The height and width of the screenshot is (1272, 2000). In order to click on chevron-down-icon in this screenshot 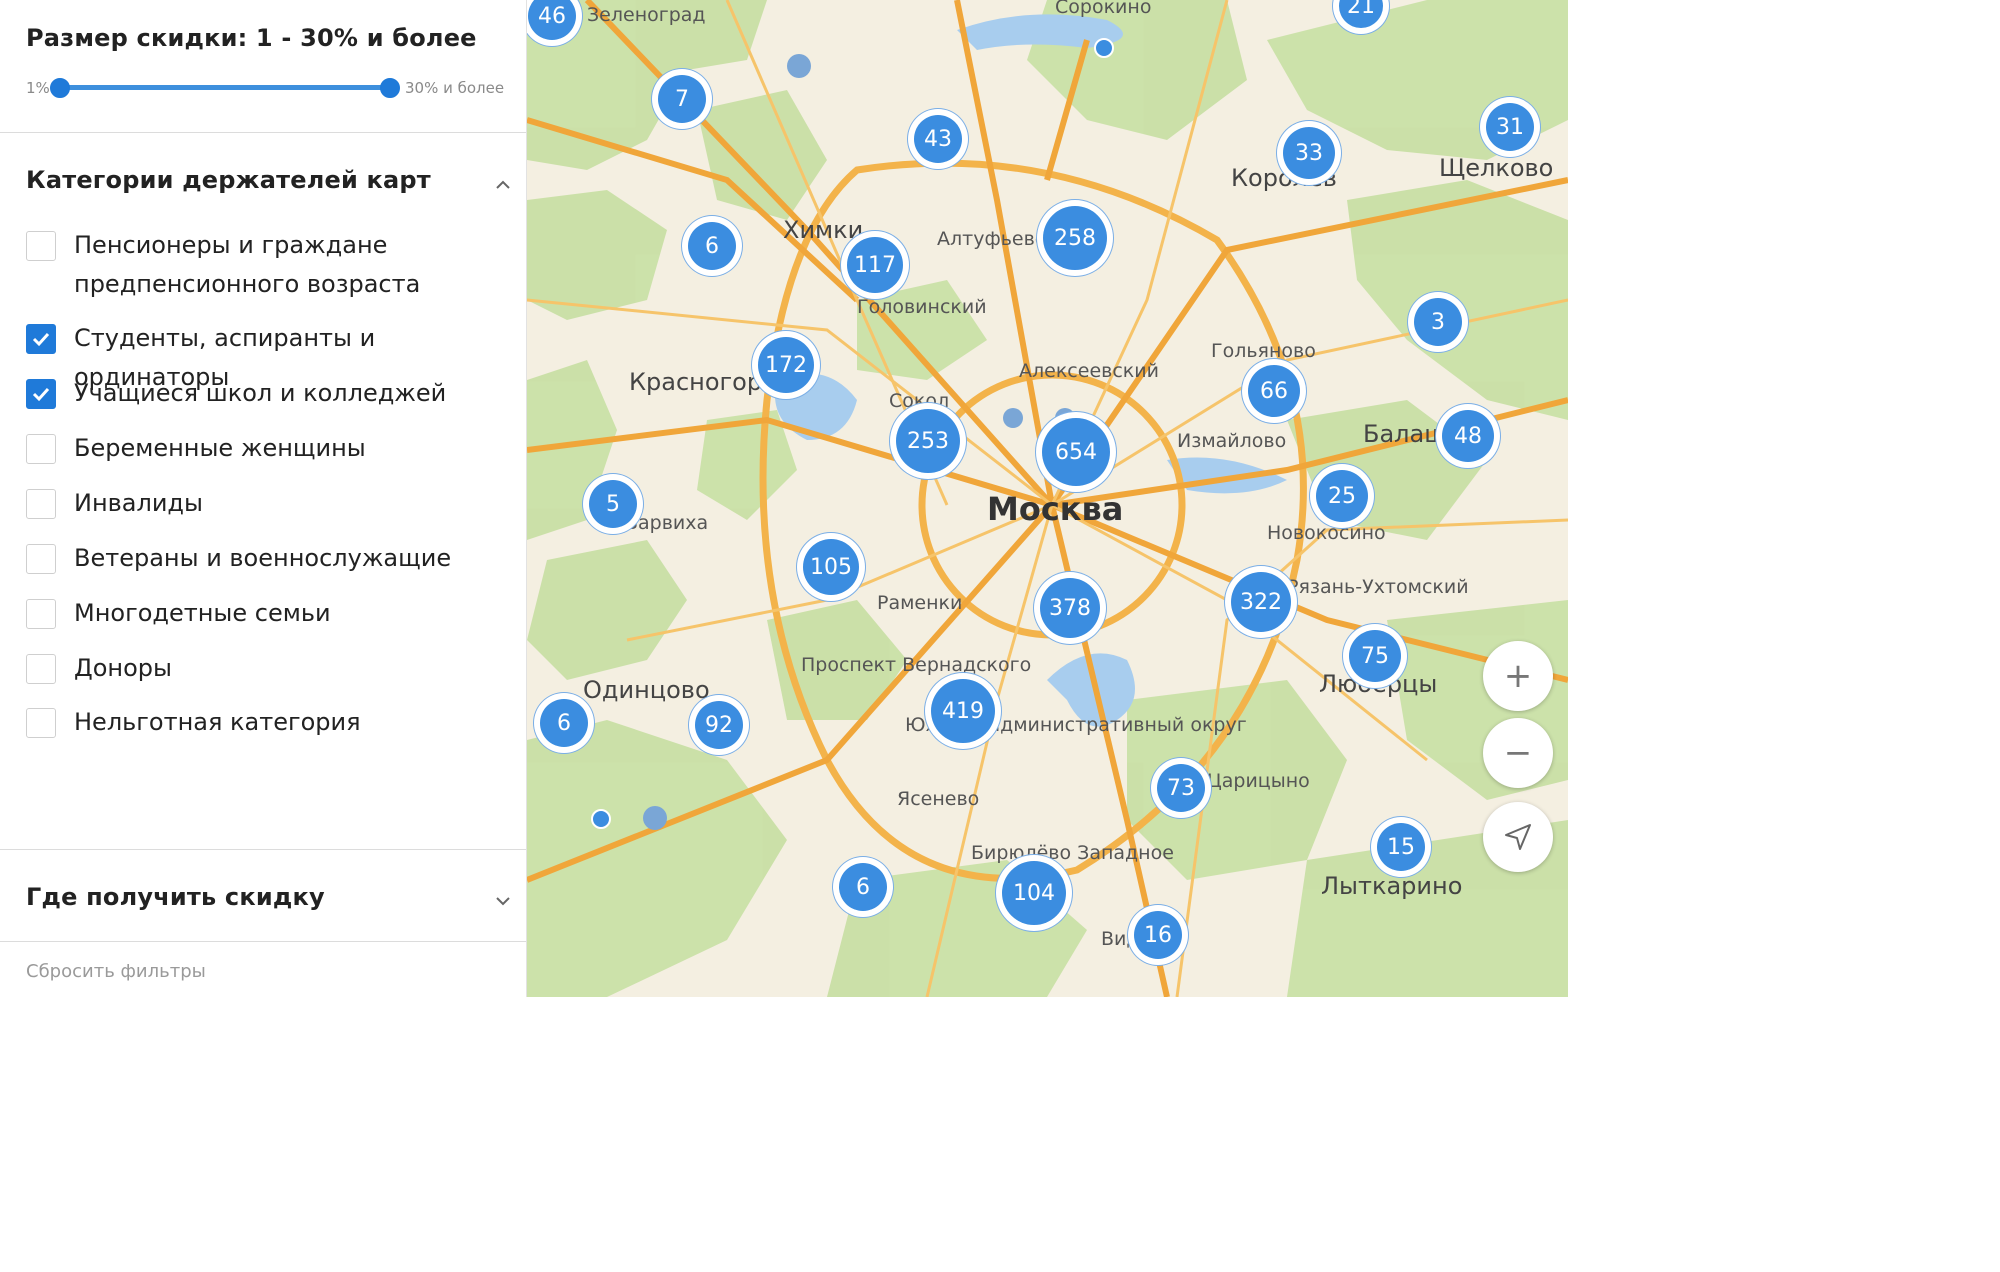, I will do `click(503, 901)`.